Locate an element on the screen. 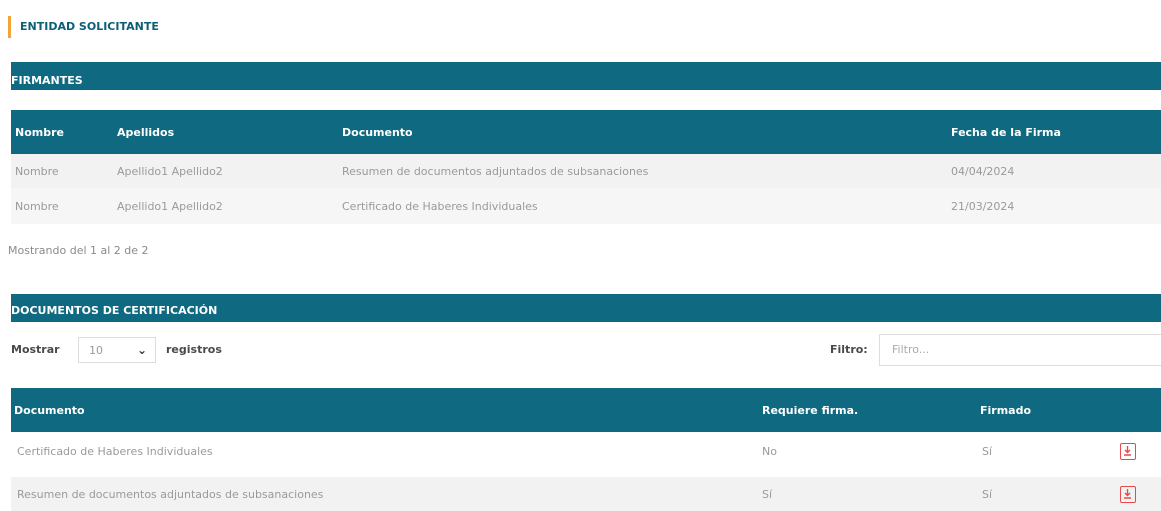 The width and height of the screenshot is (1161, 511). cell-fecha: 21/03/2024 is located at coordinates (983, 206).